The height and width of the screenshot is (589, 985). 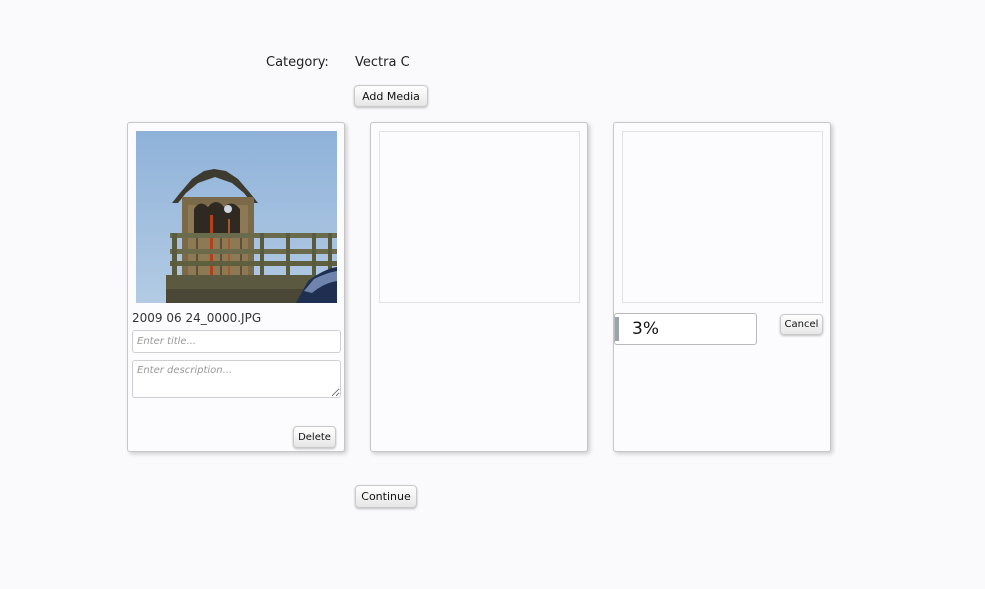 What do you see at coordinates (617, 329) in the screenshot?
I see `upload-progress-fill` at bounding box center [617, 329].